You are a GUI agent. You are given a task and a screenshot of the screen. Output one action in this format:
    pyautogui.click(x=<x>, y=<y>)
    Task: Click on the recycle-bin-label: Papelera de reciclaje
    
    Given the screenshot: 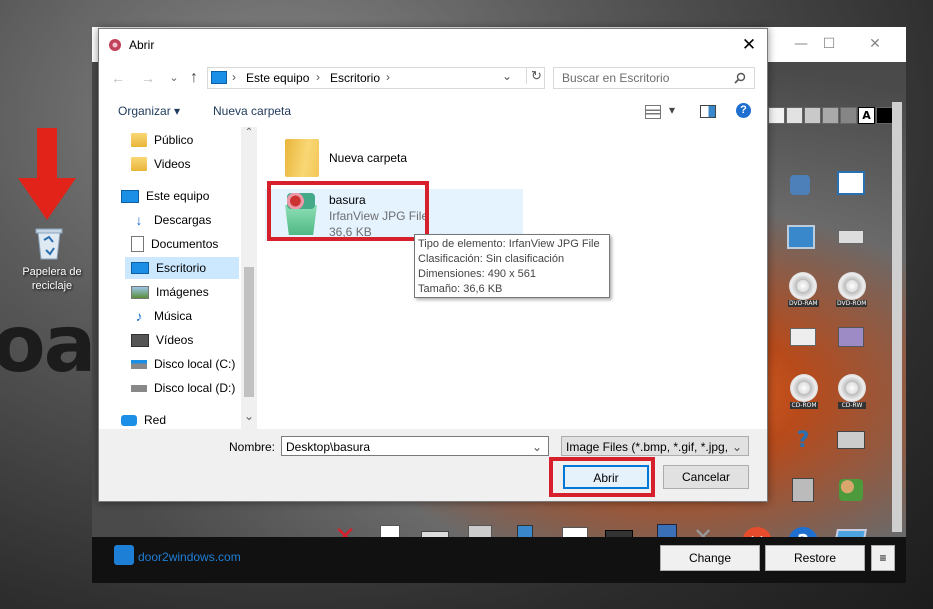 What is the action you would take?
    pyautogui.click(x=52, y=279)
    